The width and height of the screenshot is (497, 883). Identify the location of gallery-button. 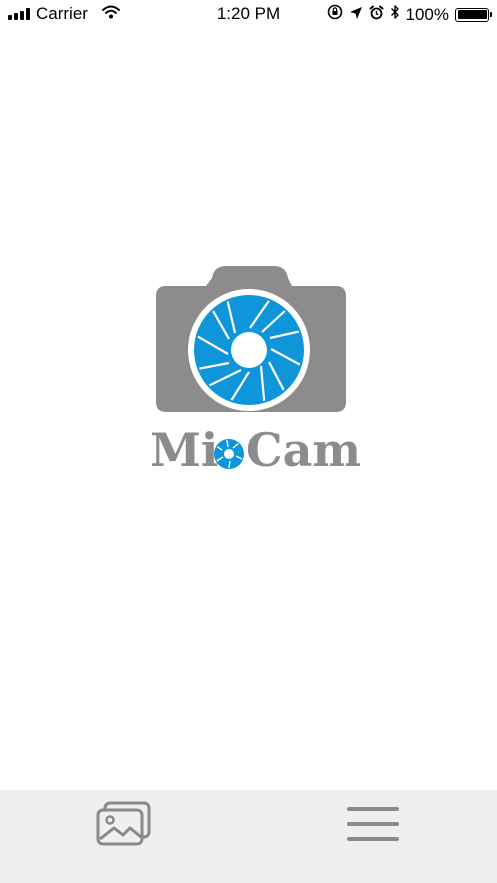
(124, 824).